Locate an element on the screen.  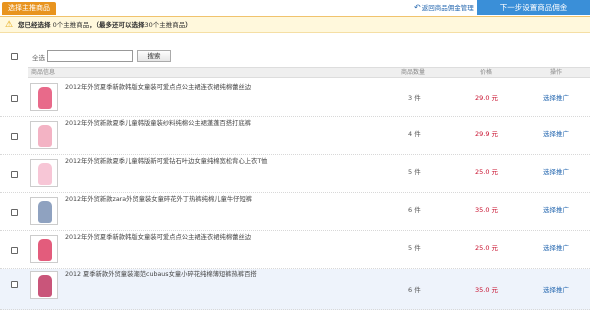
product-price: 29.0 元 is located at coordinates (487, 98).